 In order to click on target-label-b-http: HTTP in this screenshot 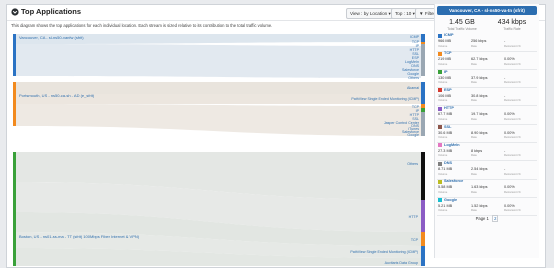, I will do `click(414, 217)`.